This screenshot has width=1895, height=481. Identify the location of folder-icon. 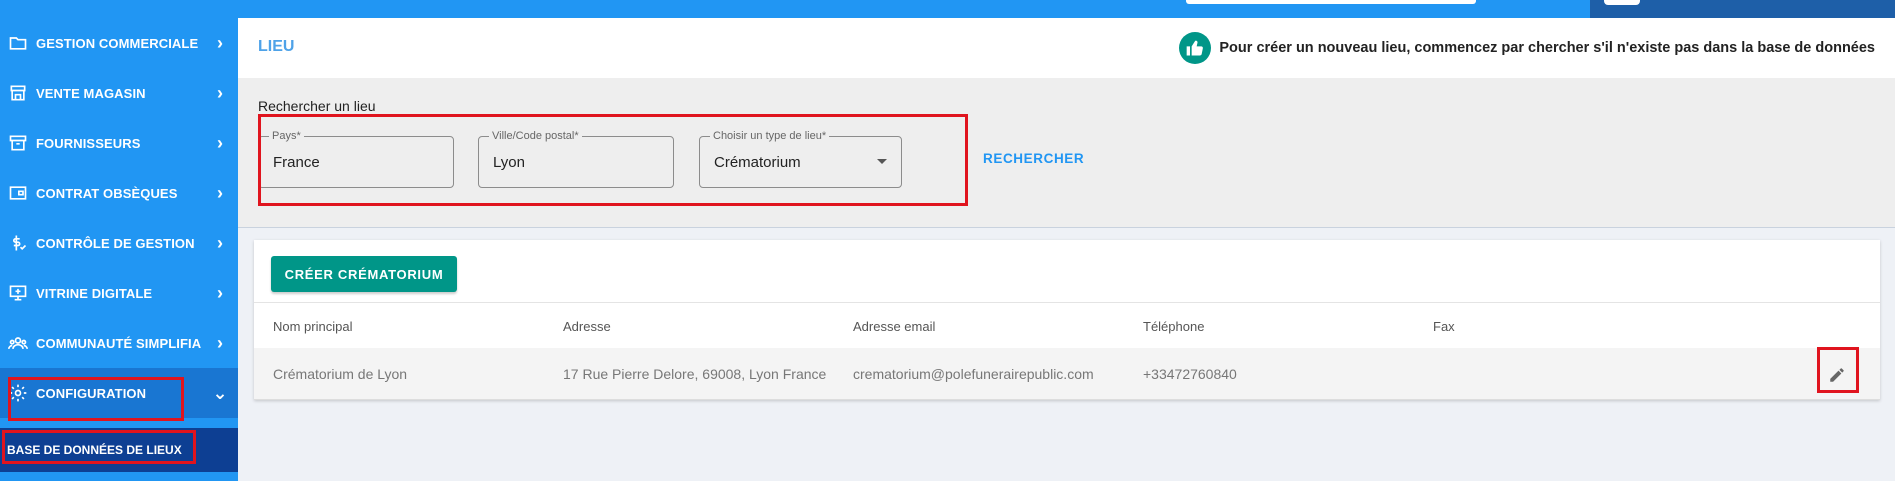
(18, 43).